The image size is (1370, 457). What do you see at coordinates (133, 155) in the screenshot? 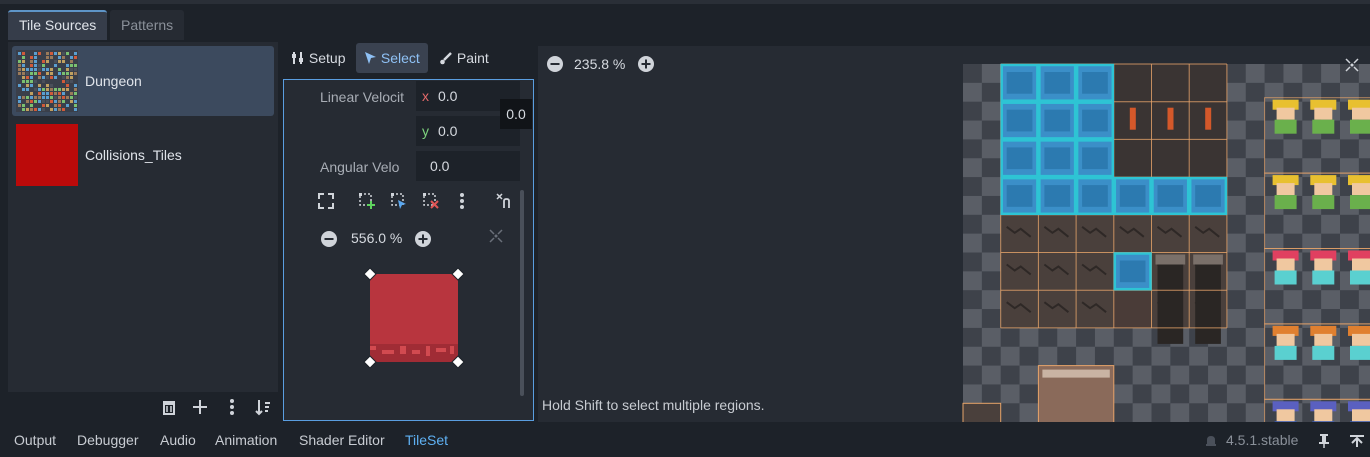
I see `source-label-collisions: Collisions_Tiles` at bounding box center [133, 155].